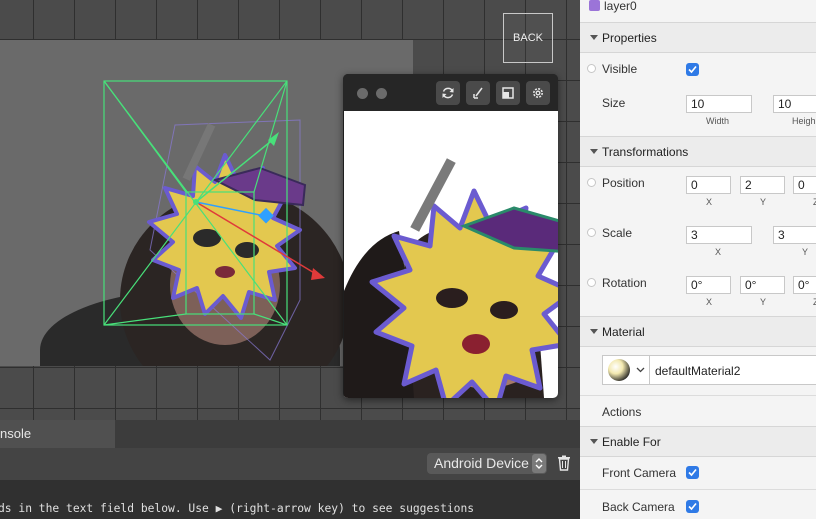 The image size is (816, 519). Describe the element at coordinates (620, 69) in the screenshot. I see `visible-label: Visible` at that location.